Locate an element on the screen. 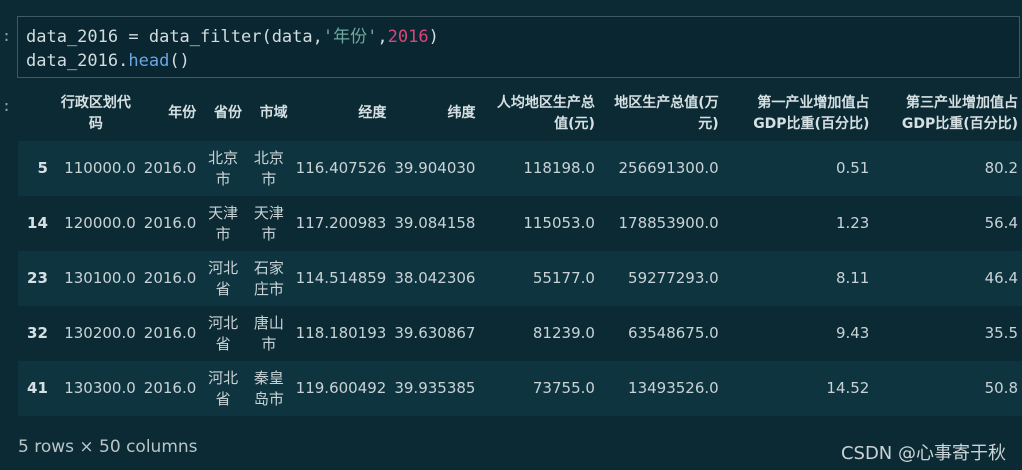 The image size is (1022, 470). row-index: 32 is located at coordinates (35, 333).